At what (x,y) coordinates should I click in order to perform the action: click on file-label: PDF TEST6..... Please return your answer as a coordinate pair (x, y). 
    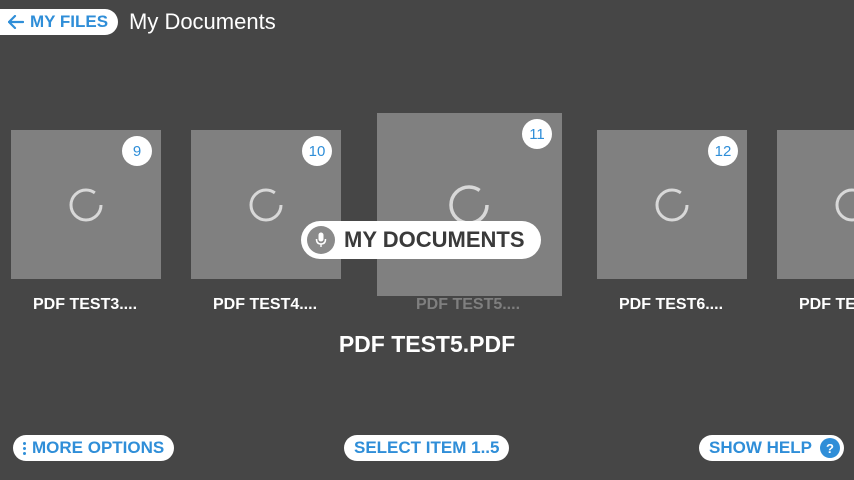
    Looking at the image, I should click on (671, 304).